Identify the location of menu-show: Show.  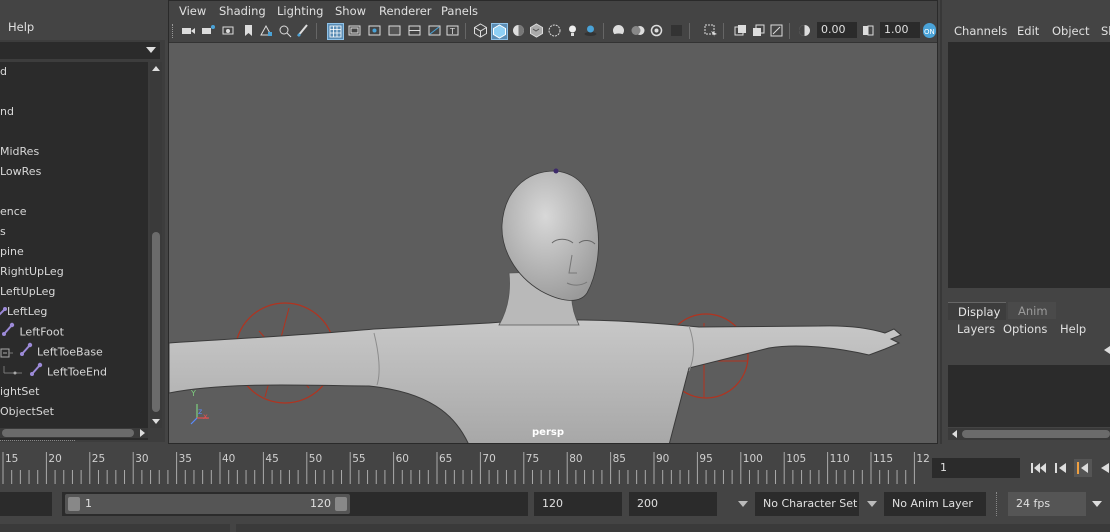
(350, 11).